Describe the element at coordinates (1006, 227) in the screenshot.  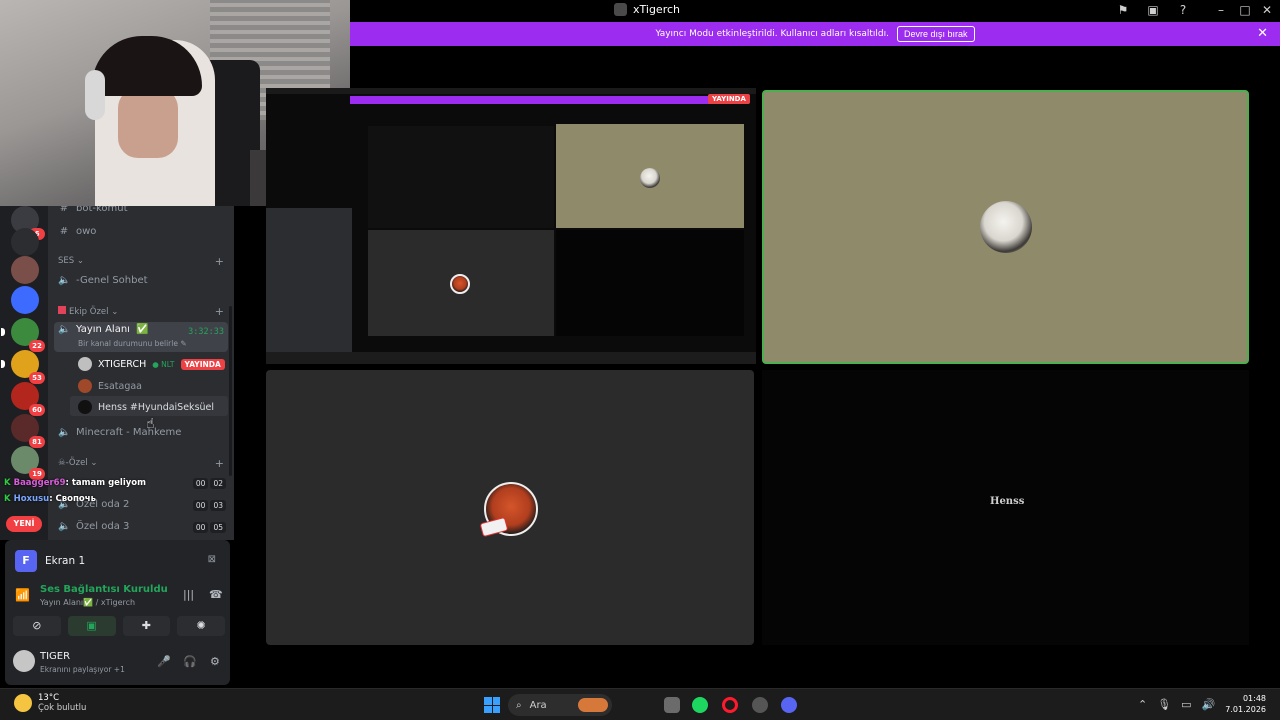
I see `tiger-avatar` at that location.